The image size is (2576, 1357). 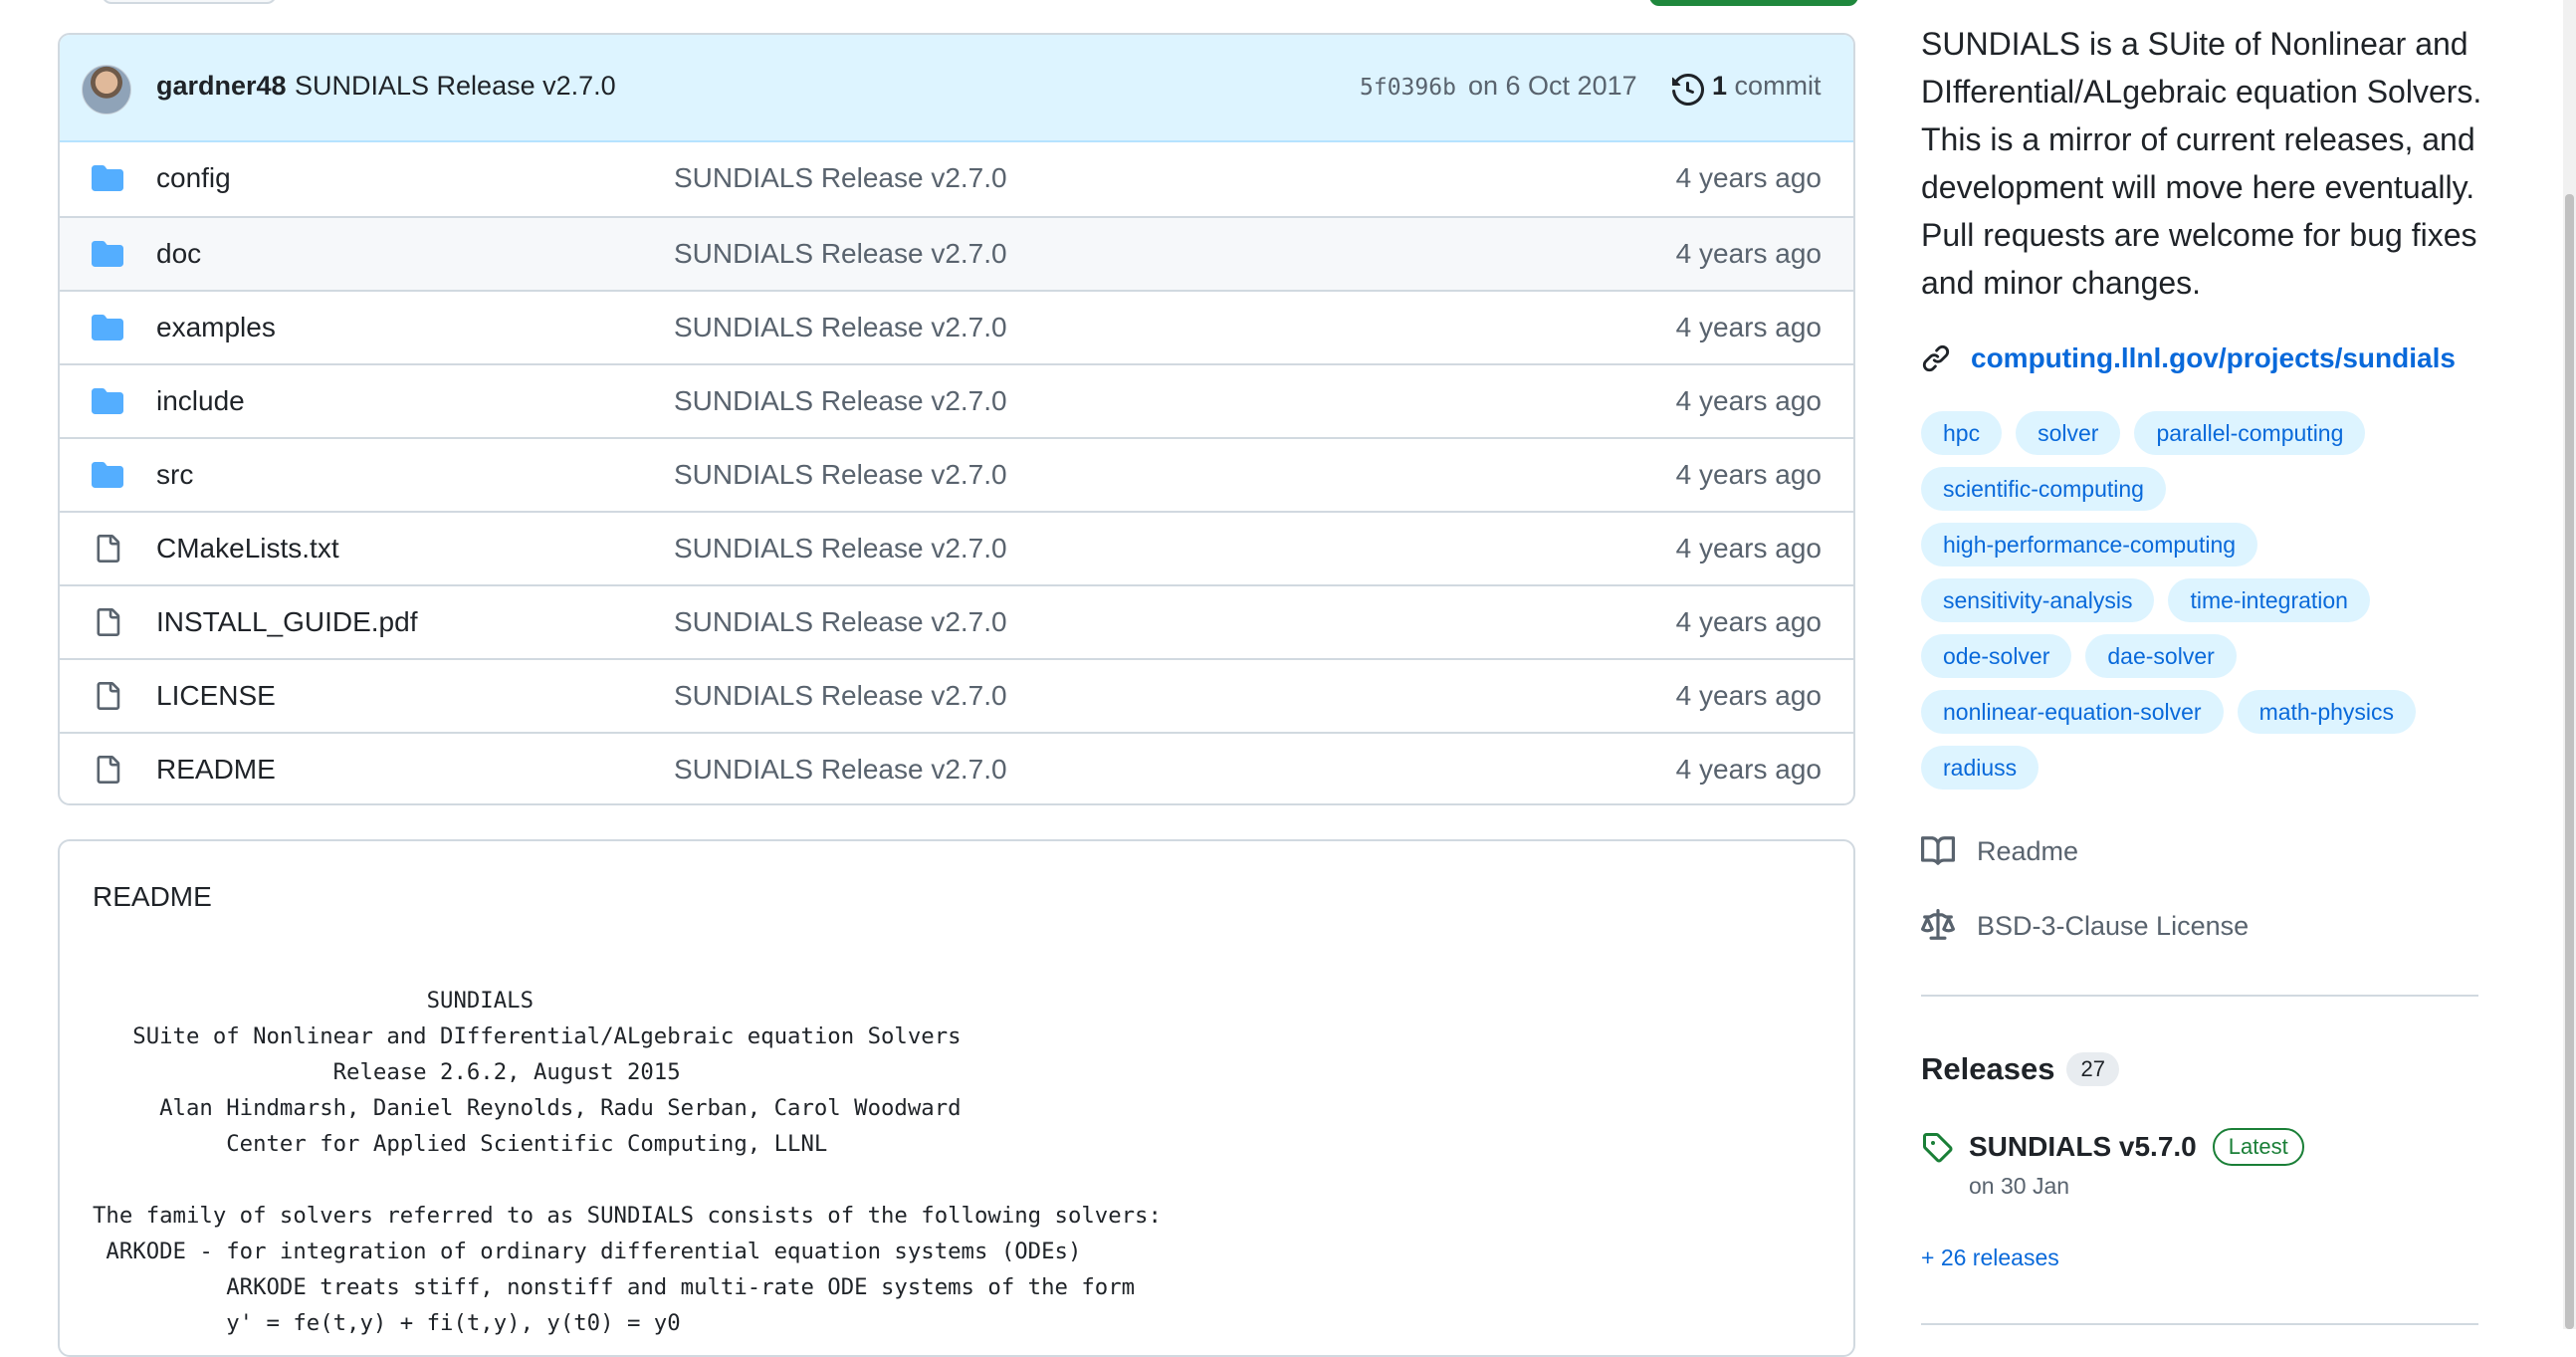 What do you see at coordinates (152, 896) in the screenshot?
I see `readme-heading: README` at bounding box center [152, 896].